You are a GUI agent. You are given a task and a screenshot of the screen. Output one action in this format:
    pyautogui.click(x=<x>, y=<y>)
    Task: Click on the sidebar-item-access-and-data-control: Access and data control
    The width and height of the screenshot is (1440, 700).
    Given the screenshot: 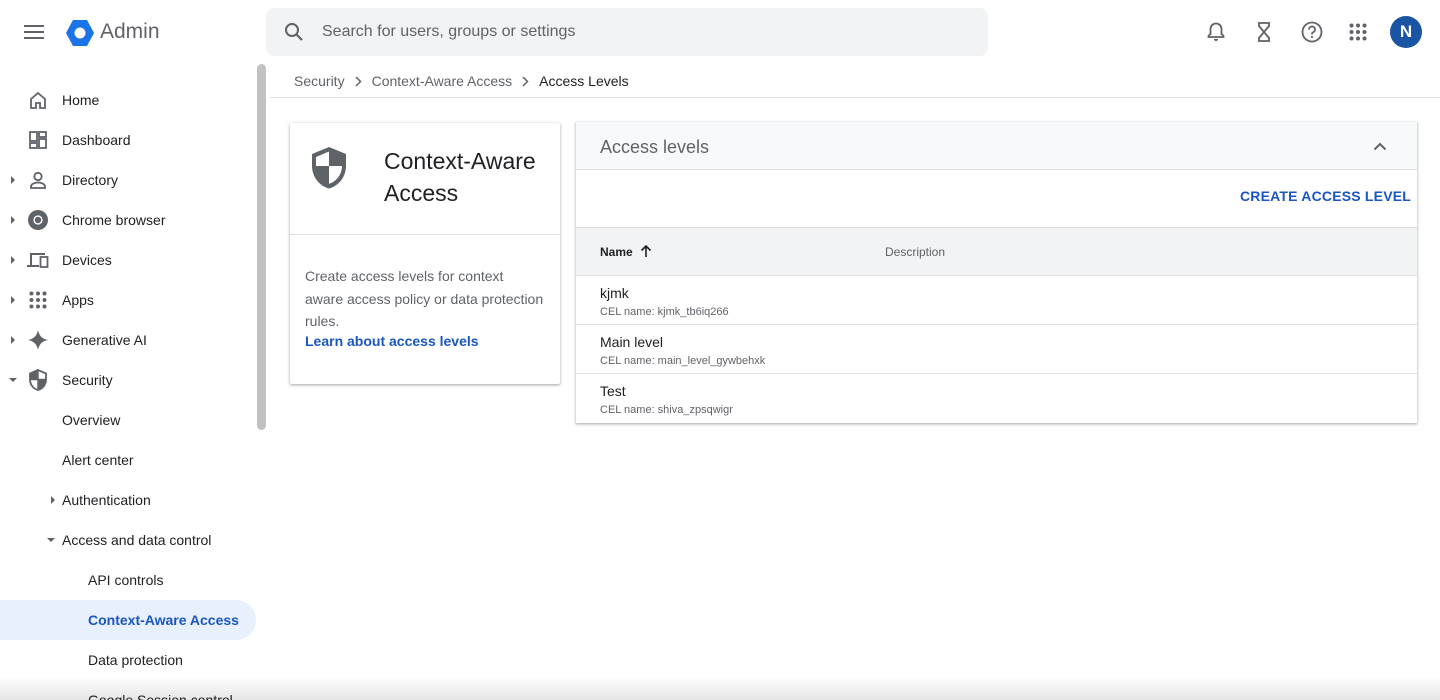 What is the action you would take?
    pyautogui.click(x=128, y=540)
    